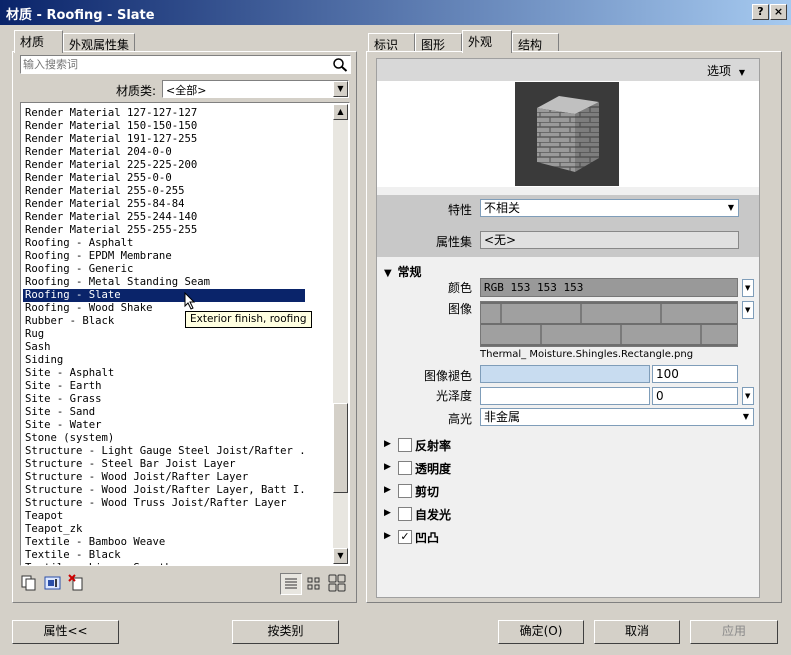 The width and height of the screenshot is (791, 655). What do you see at coordinates (587, 354) in the screenshot?
I see `image-filename: Thermal_ Moisture.Shingles.Rectangle.png` at bounding box center [587, 354].